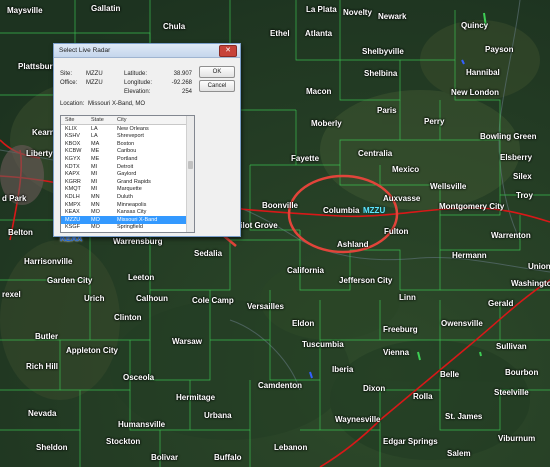  Describe the element at coordinates (94, 298) in the screenshot. I see `town-label: Urich` at that location.